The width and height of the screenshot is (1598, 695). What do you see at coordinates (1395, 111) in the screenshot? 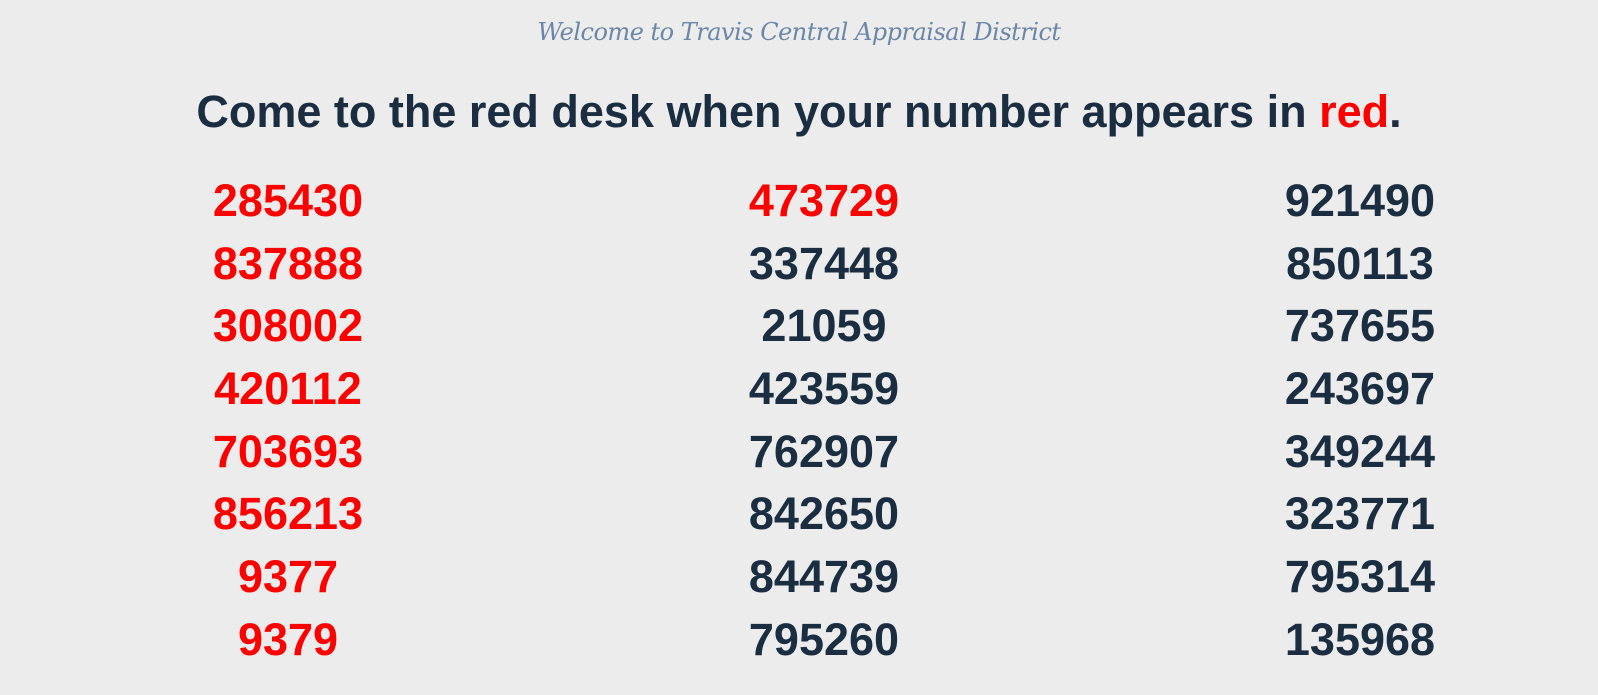
I see `instruction-period: .` at bounding box center [1395, 111].